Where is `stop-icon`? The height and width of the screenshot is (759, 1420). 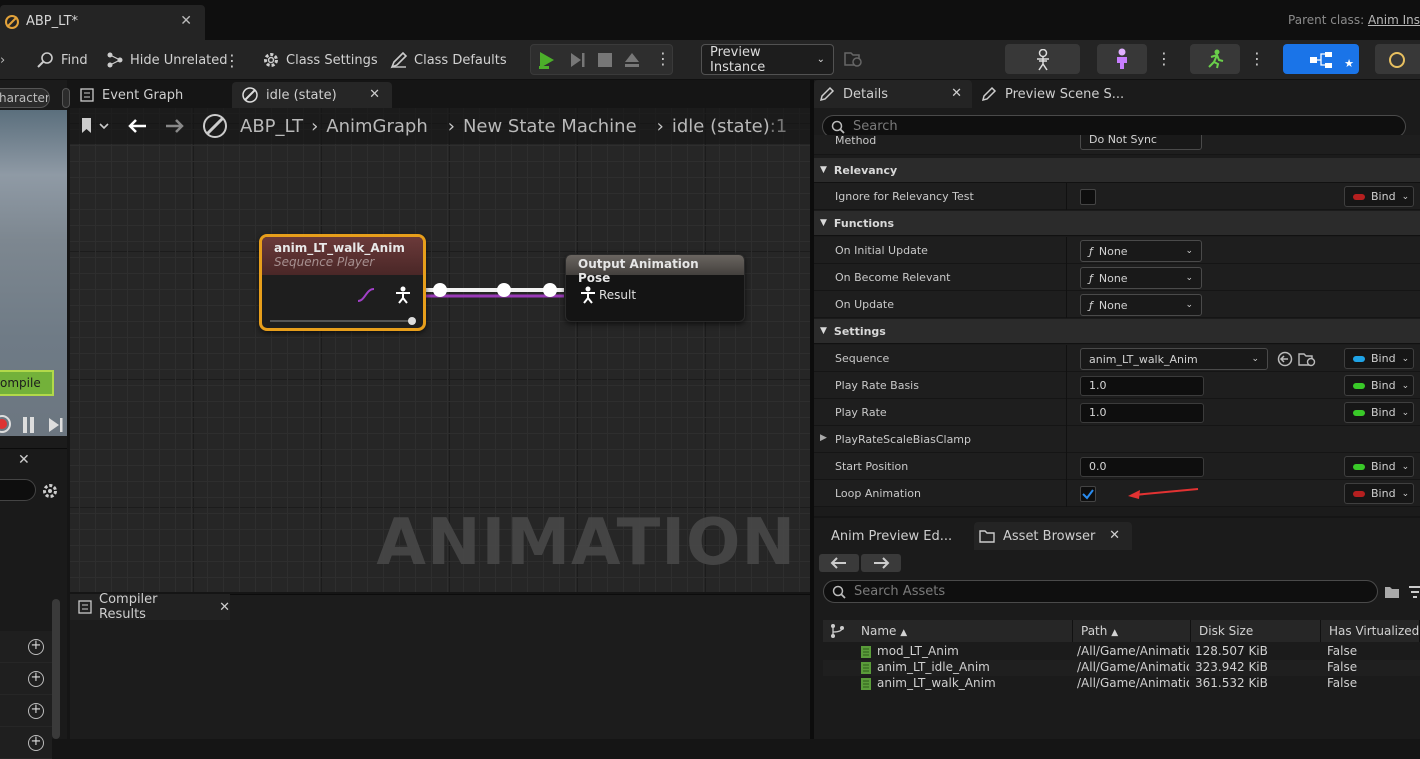
stop-icon is located at coordinates (605, 60).